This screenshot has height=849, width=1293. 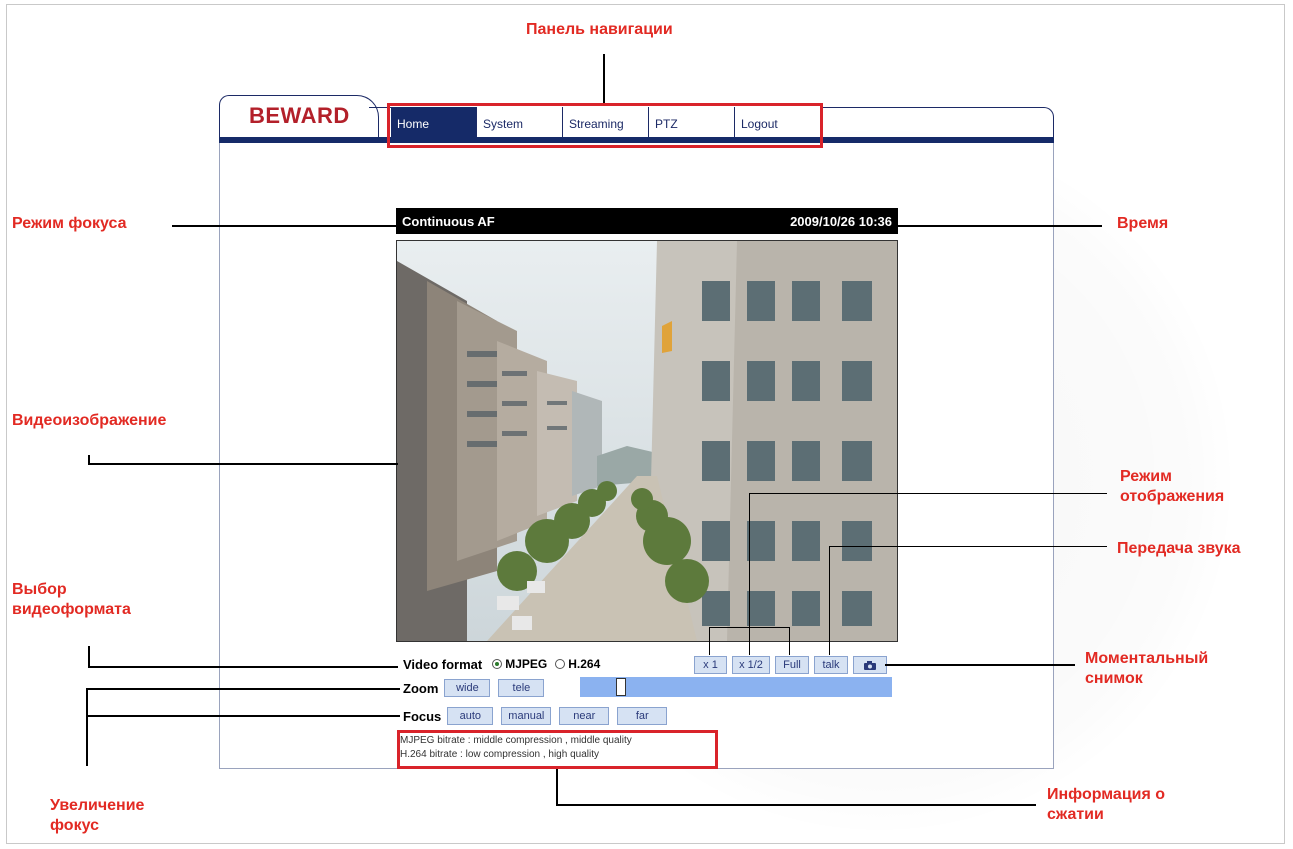 I want to click on view-full-button: Full, so click(x=792, y=665).